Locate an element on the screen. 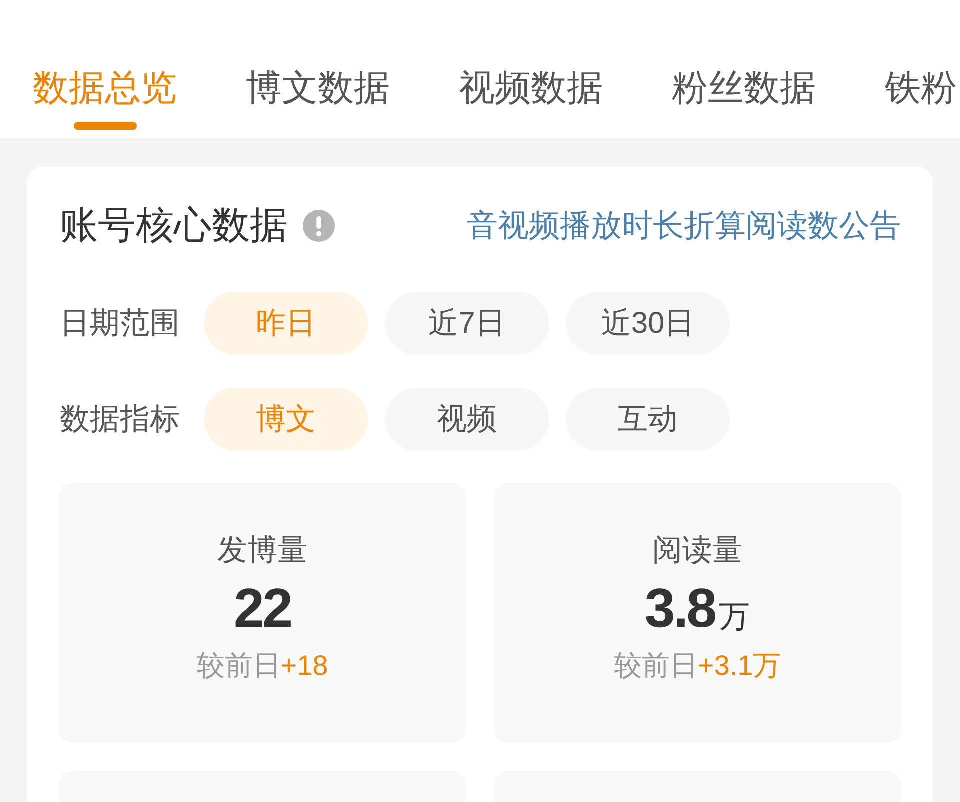  active-tab-indicator is located at coordinates (105, 126).